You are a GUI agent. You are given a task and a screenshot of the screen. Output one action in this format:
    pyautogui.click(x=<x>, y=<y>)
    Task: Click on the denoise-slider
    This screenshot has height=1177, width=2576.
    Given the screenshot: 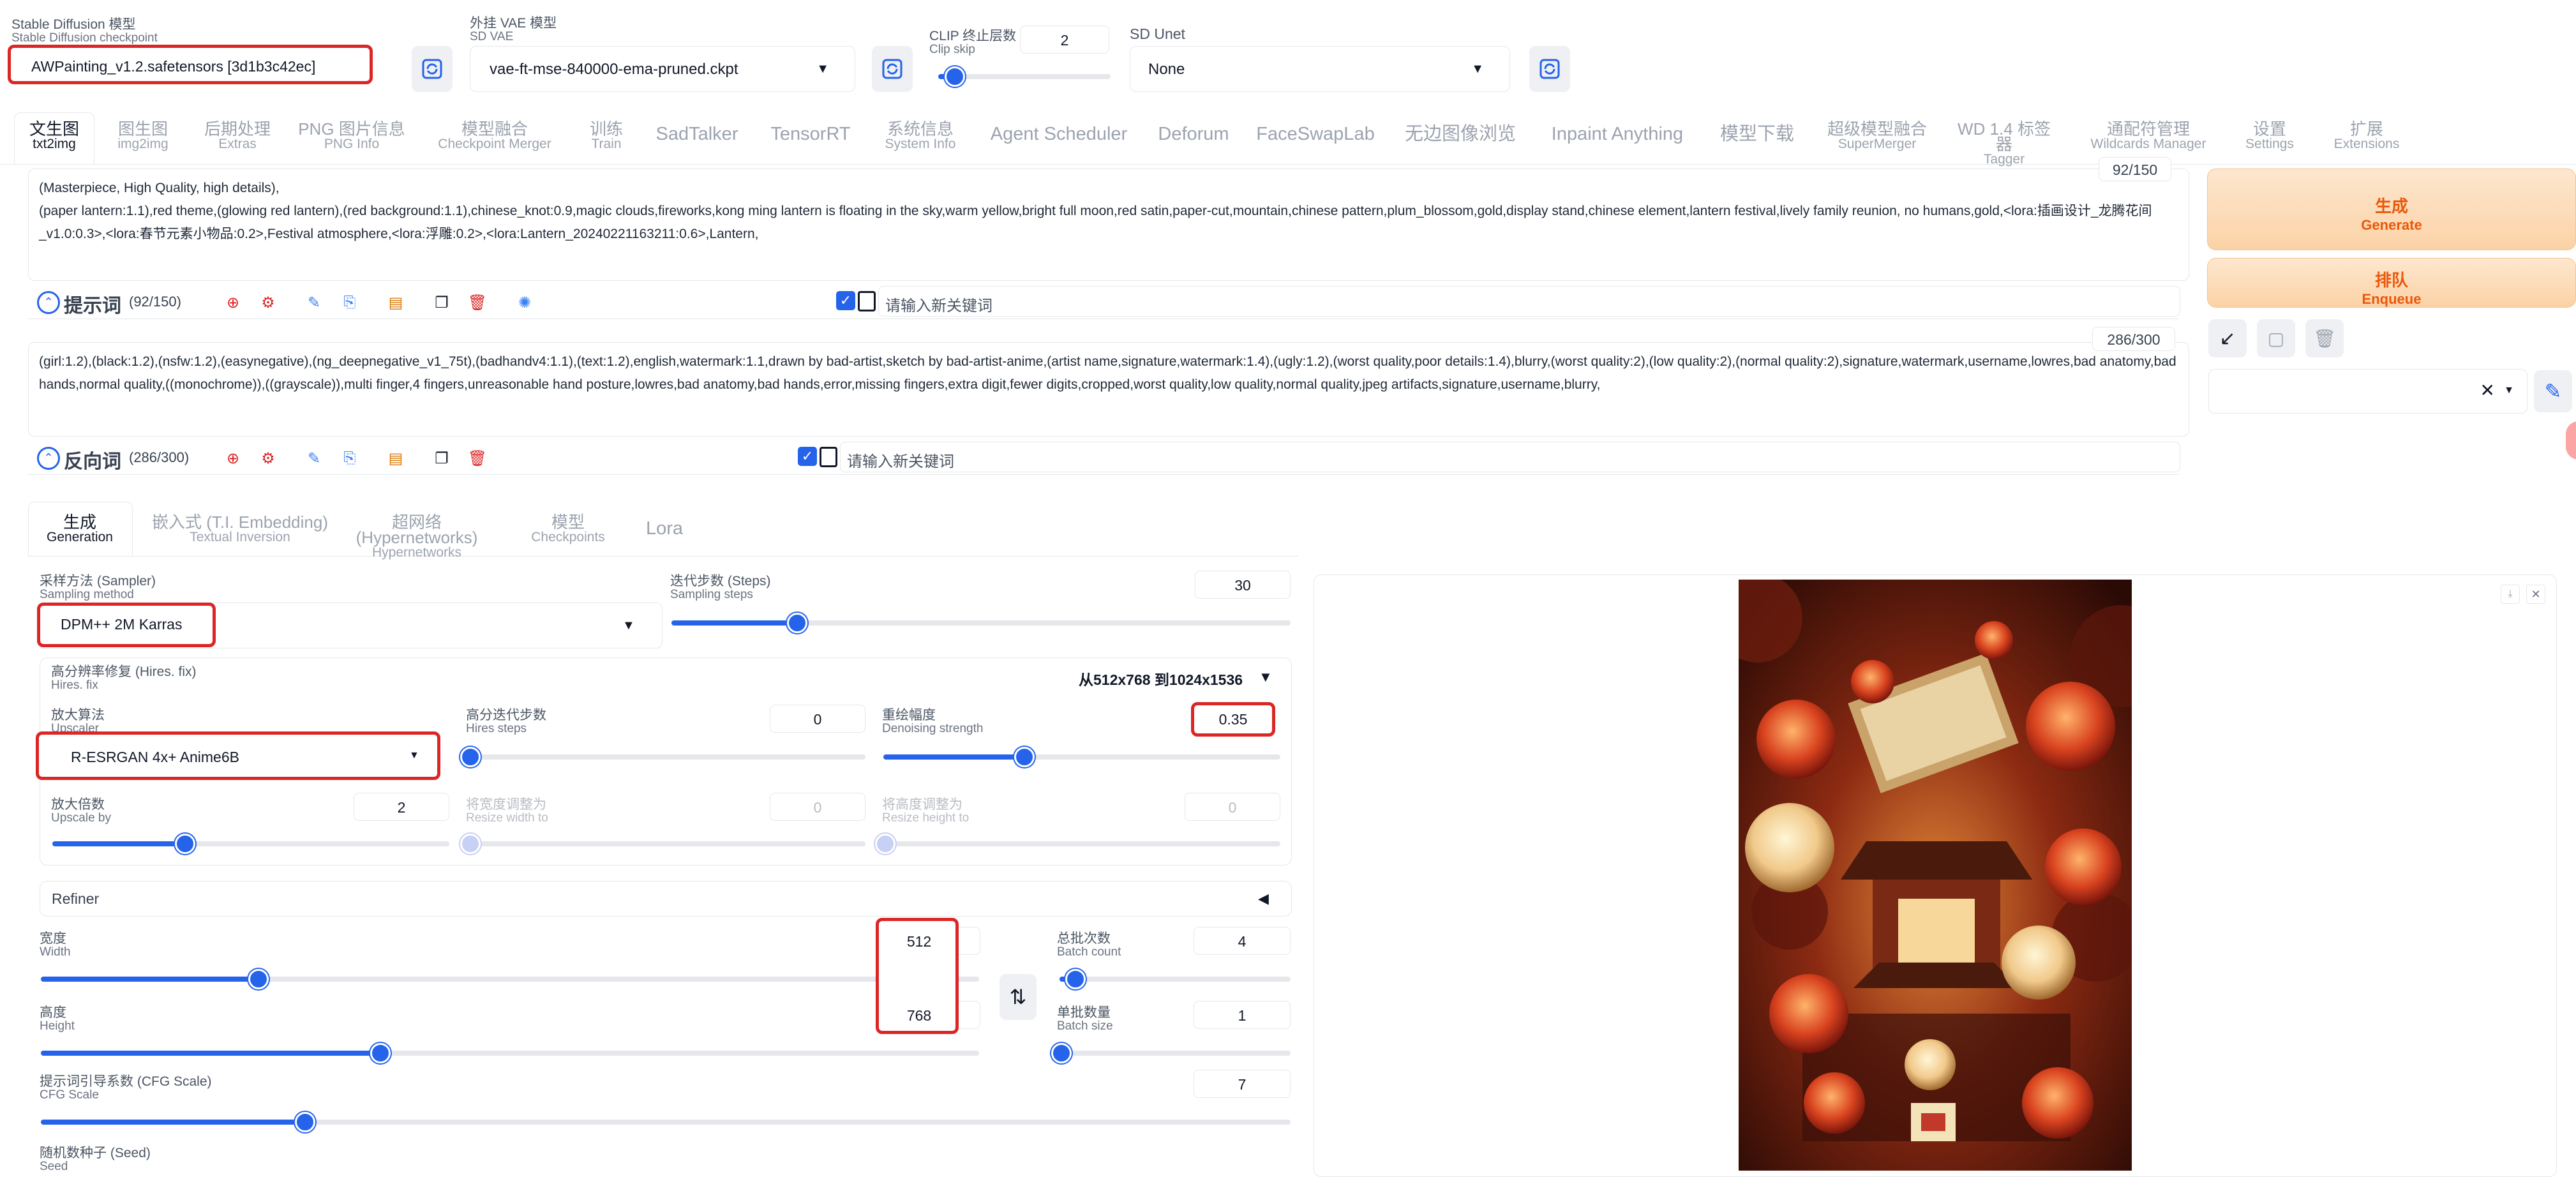 What is the action you would take?
    pyautogui.click(x=1081, y=757)
    